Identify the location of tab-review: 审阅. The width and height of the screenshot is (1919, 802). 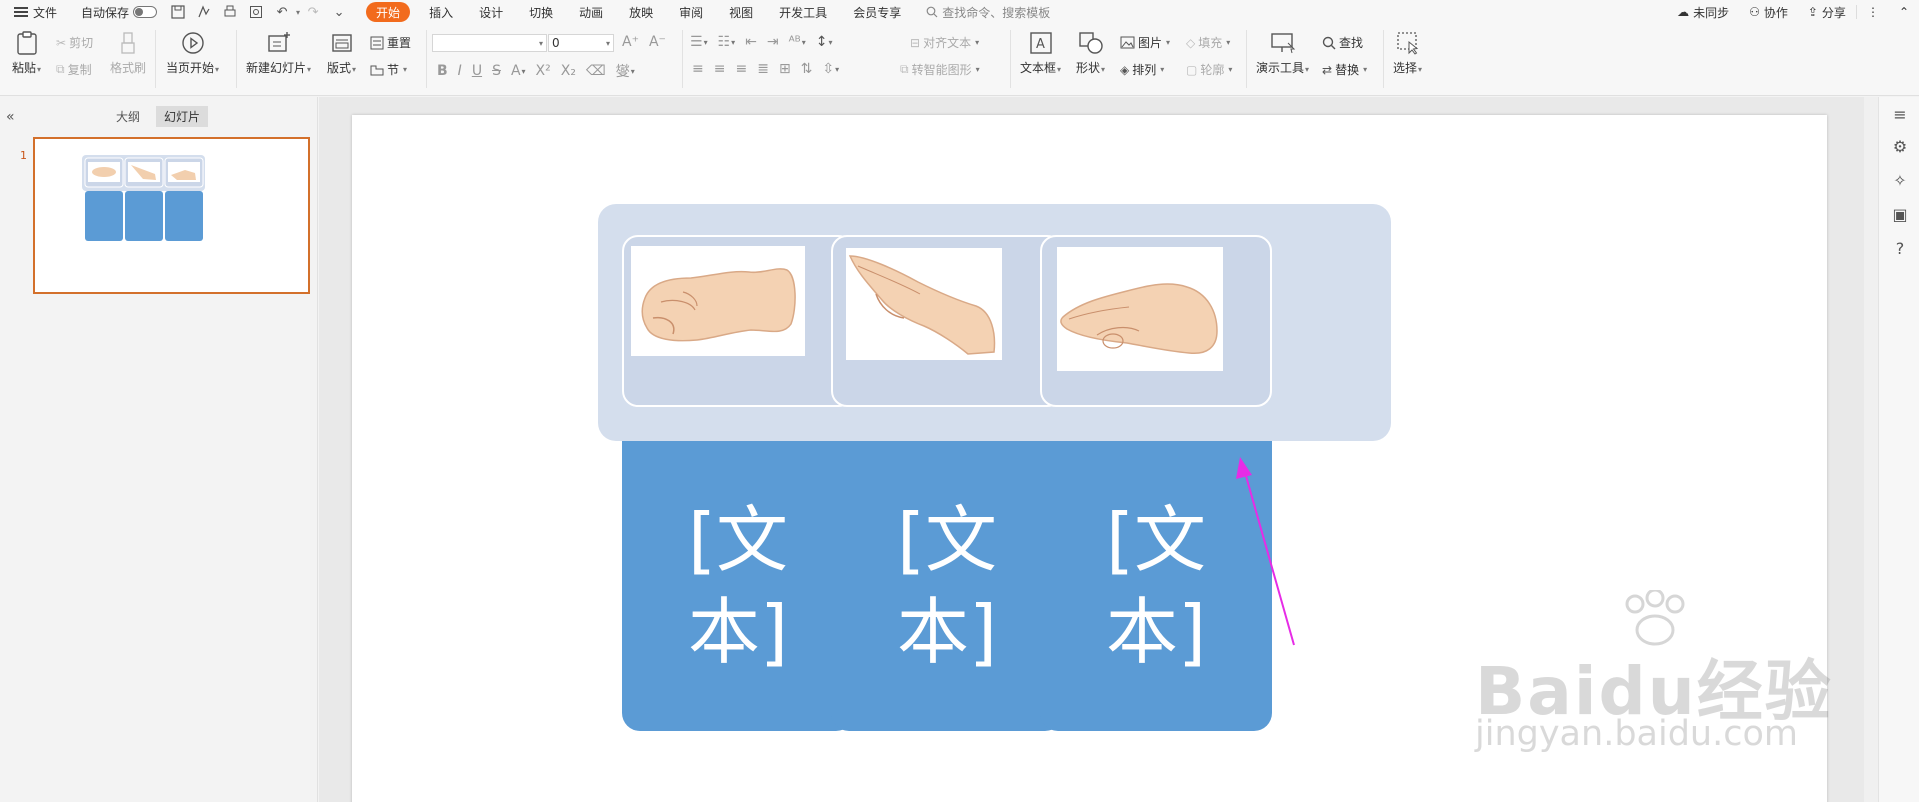
(691, 12).